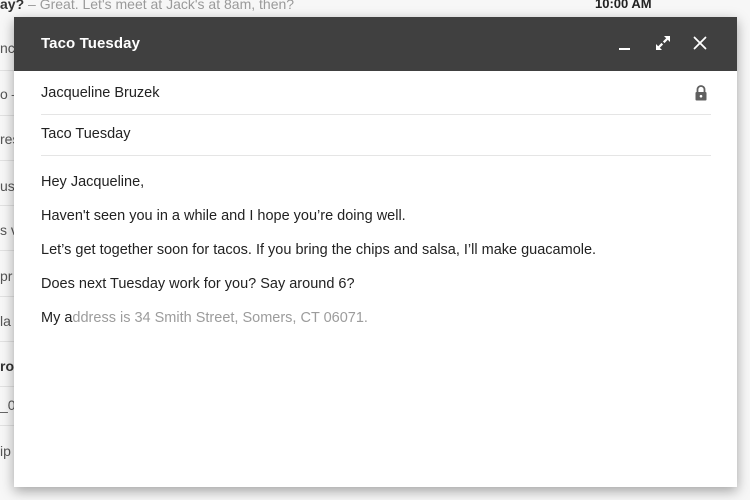 This screenshot has height=500, width=750. I want to click on background-row-fragment: _0, so click(7, 405).